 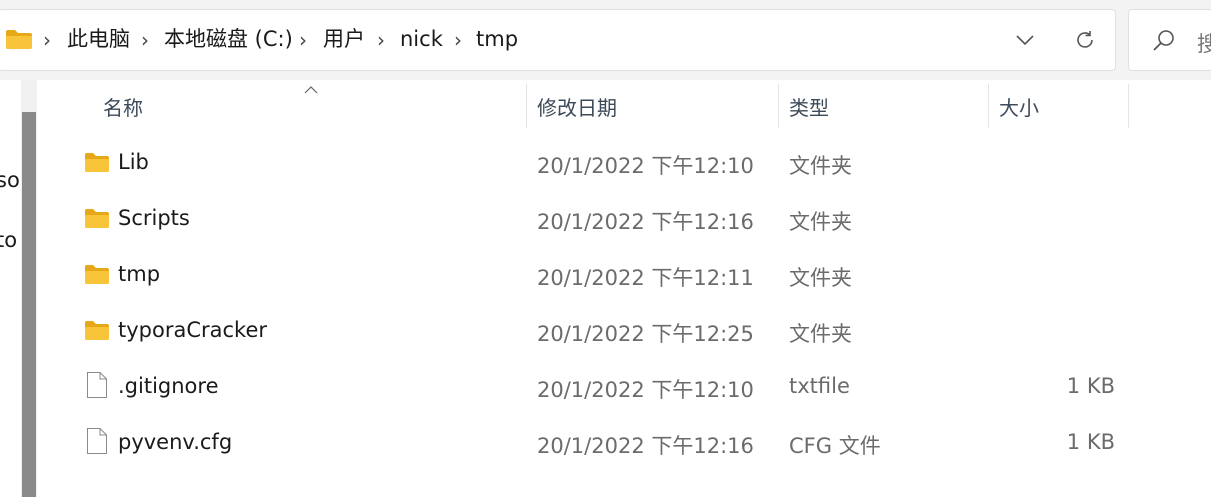 I want to click on file-row: tmp 20/1/2022 下午12:11 文件夹, so click(x=629, y=275).